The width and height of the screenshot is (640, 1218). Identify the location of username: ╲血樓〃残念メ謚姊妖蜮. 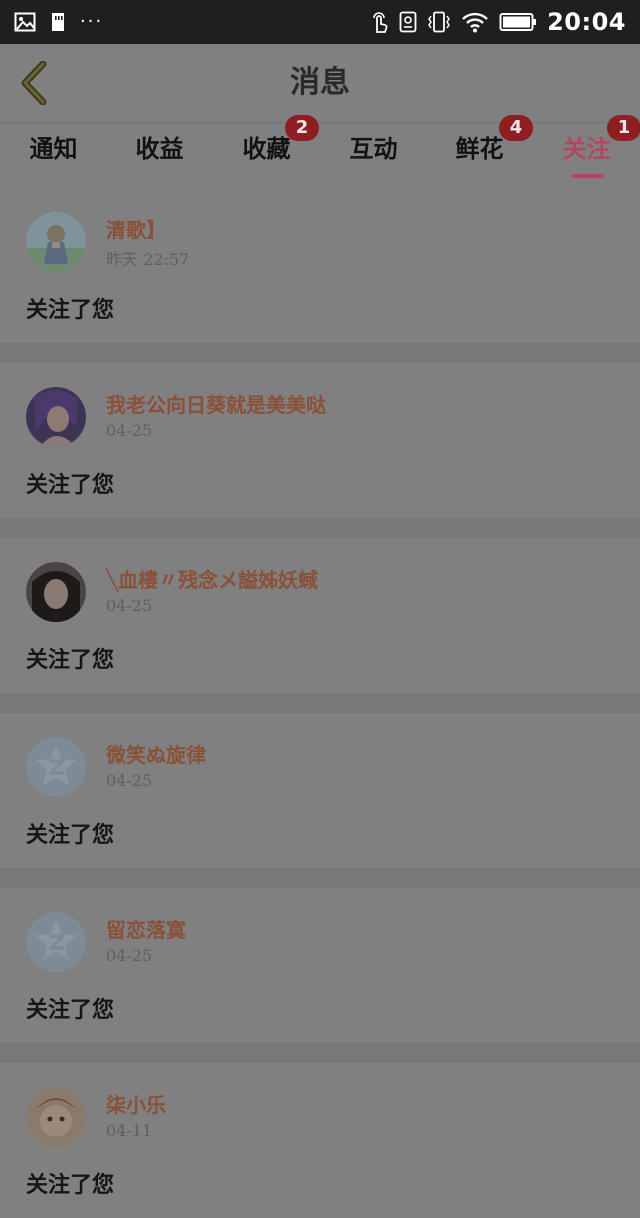
(212, 578).